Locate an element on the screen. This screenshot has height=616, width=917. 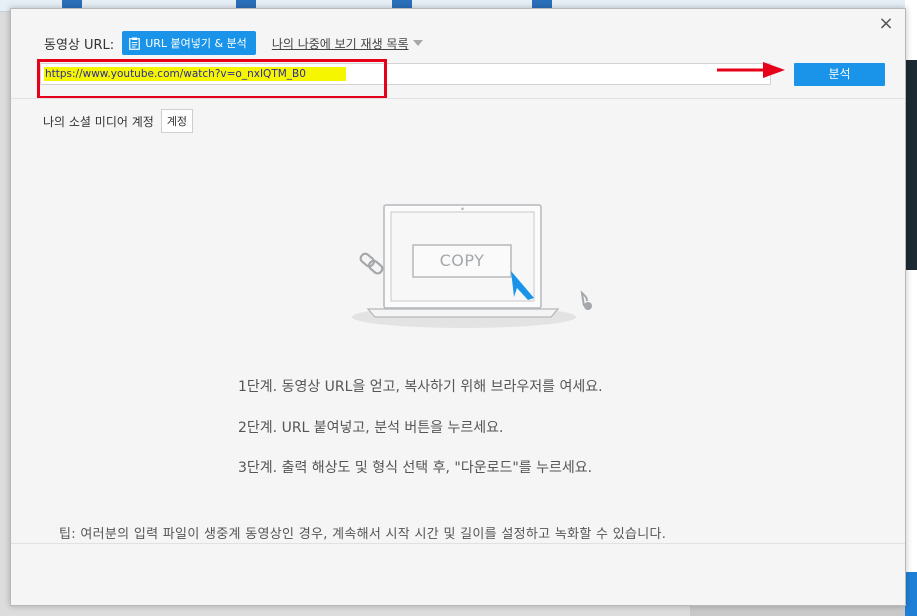
music-note-icon is located at coordinates (586, 300).